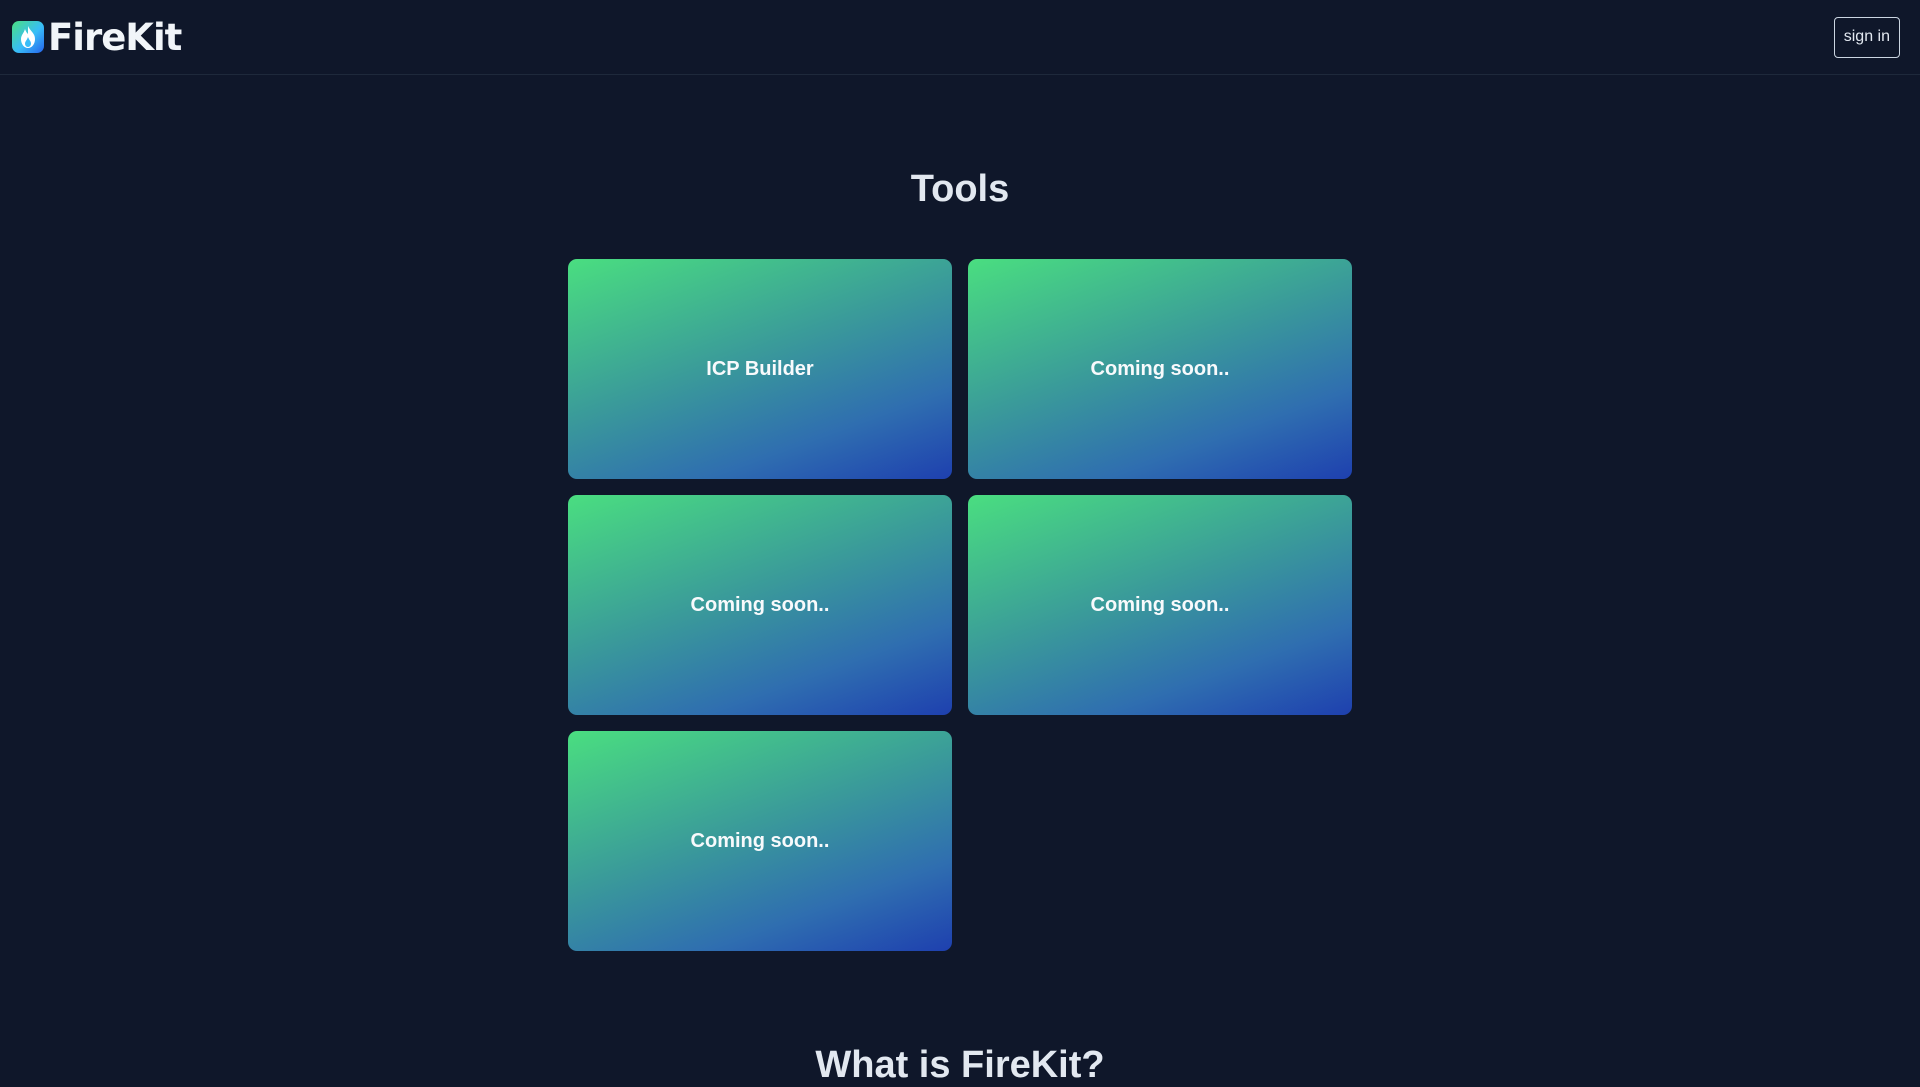 This screenshot has height=1087, width=1920. What do you see at coordinates (960, 189) in the screenshot?
I see `tools-heading: Tools` at bounding box center [960, 189].